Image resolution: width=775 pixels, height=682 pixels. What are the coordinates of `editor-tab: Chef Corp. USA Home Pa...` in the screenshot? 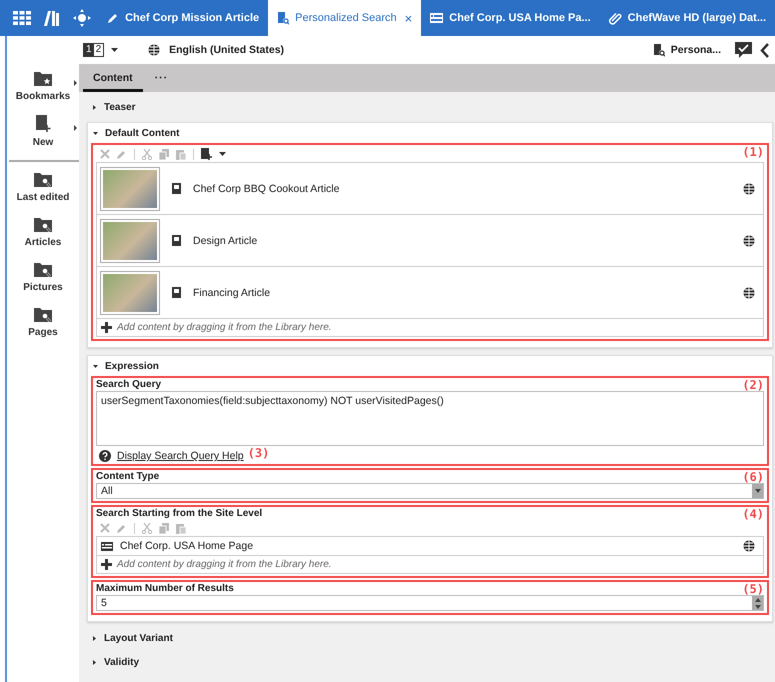 It's located at (510, 18).